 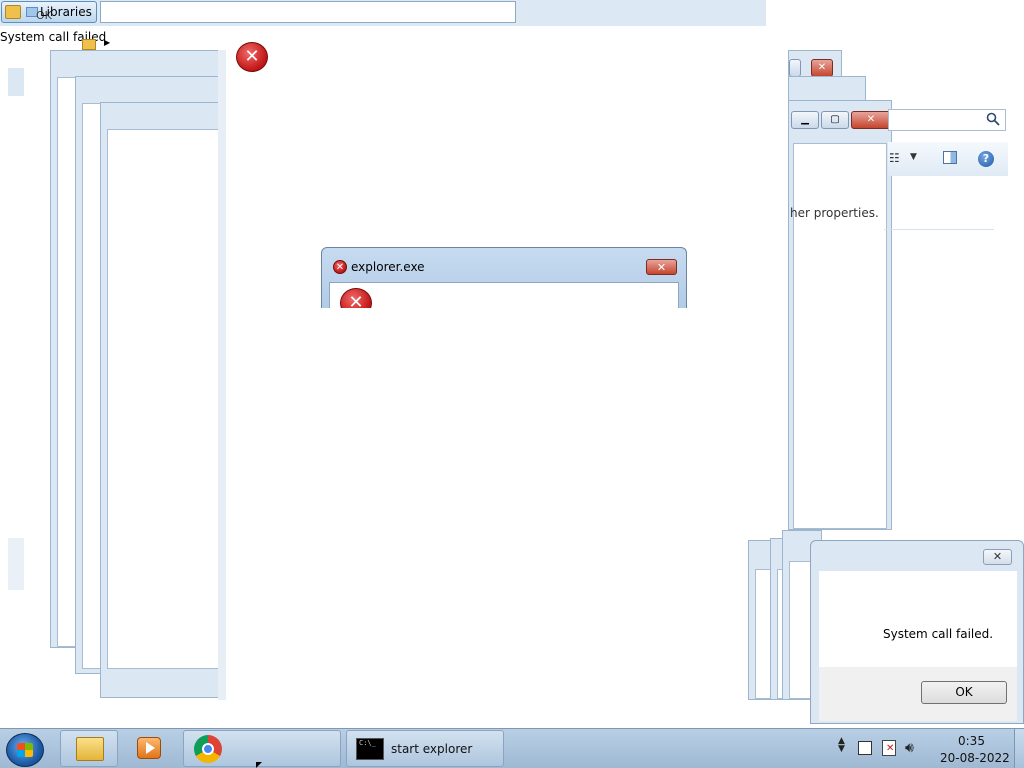 I want to click on divider, so click(x=939, y=229).